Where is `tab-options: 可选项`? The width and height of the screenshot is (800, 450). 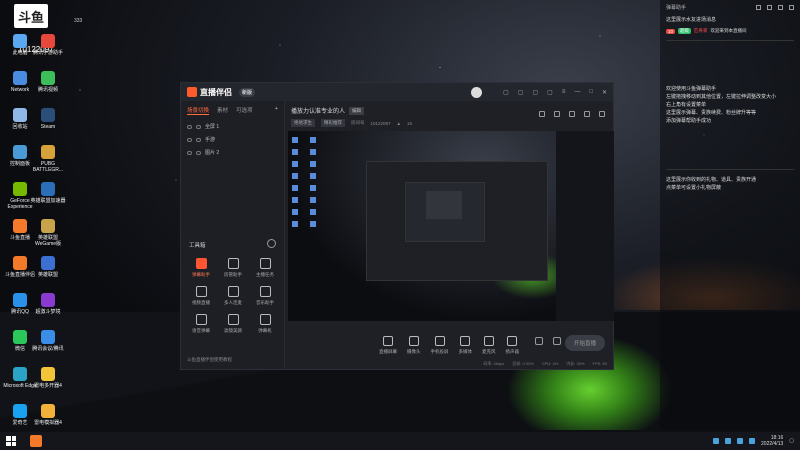
tab-options: 可选项 is located at coordinates (244, 110).